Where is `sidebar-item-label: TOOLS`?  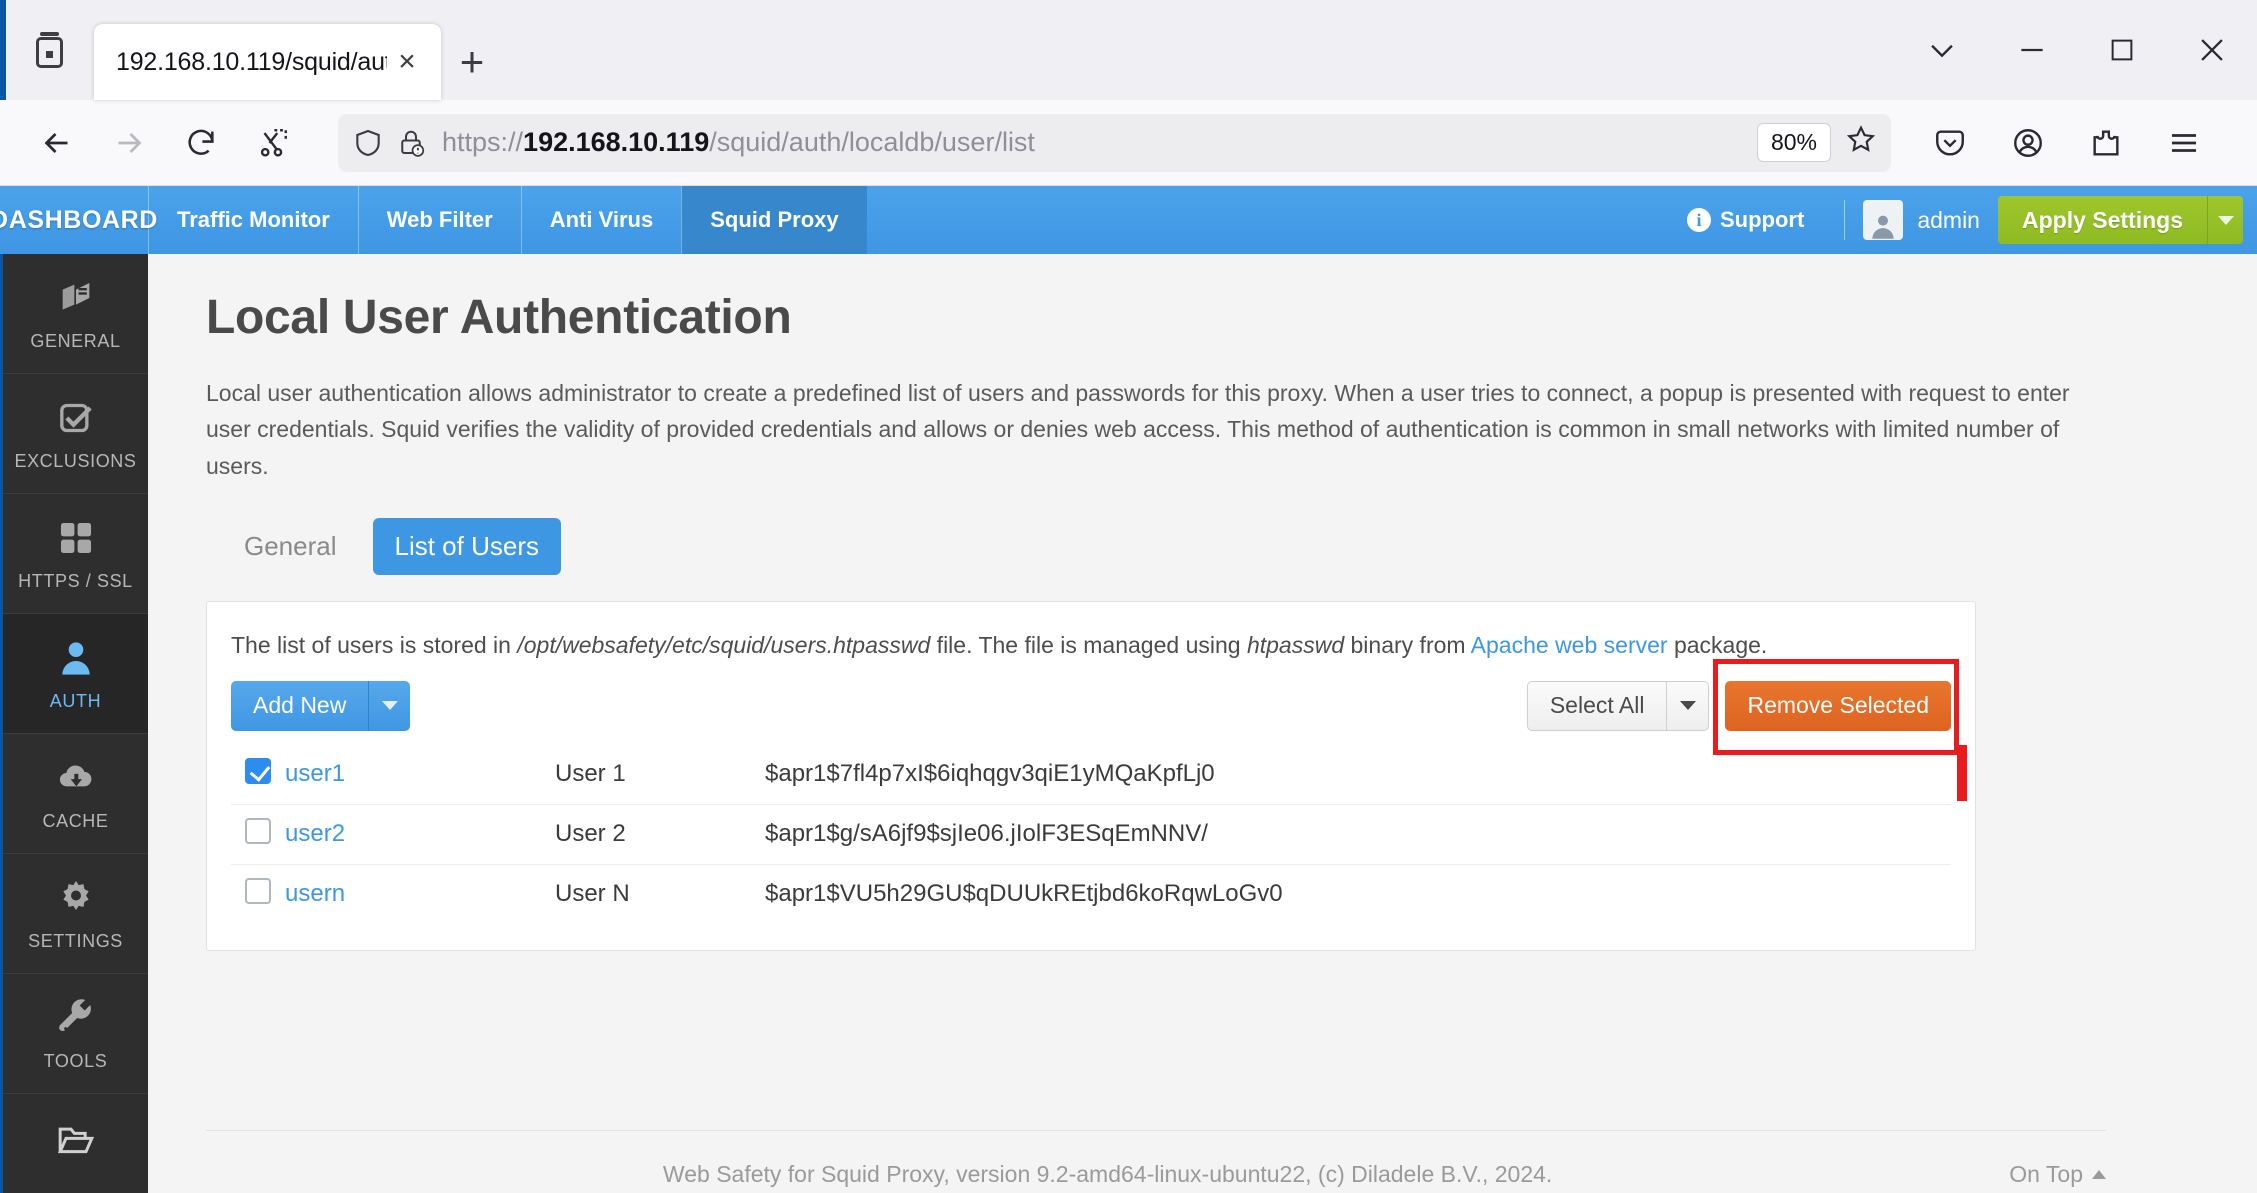 sidebar-item-label: TOOLS is located at coordinates (75, 1060).